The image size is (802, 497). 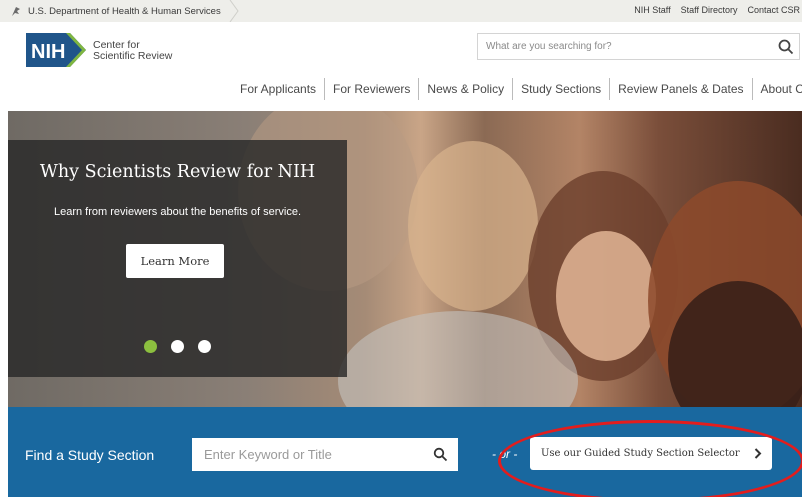 I want to click on org-name-line2: Scientific Review, so click(x=133, y=56).